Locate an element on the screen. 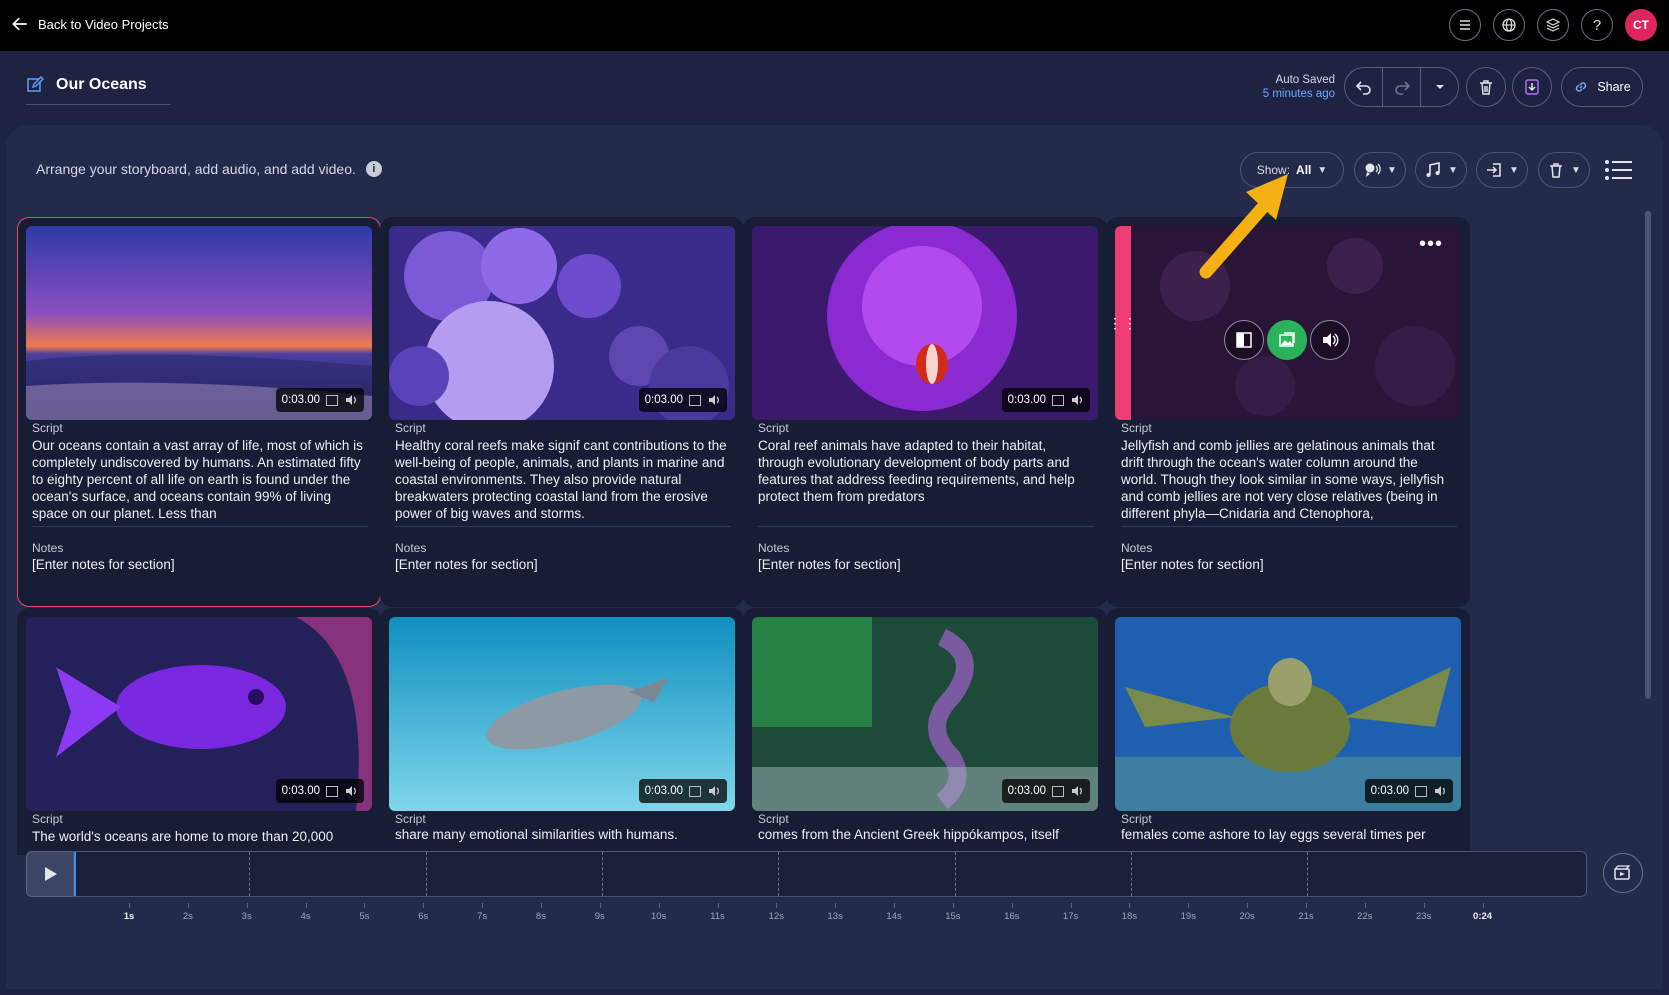 This screenshot has height=995, width=1669. redo-icon is located at coordinates (1402, 88).